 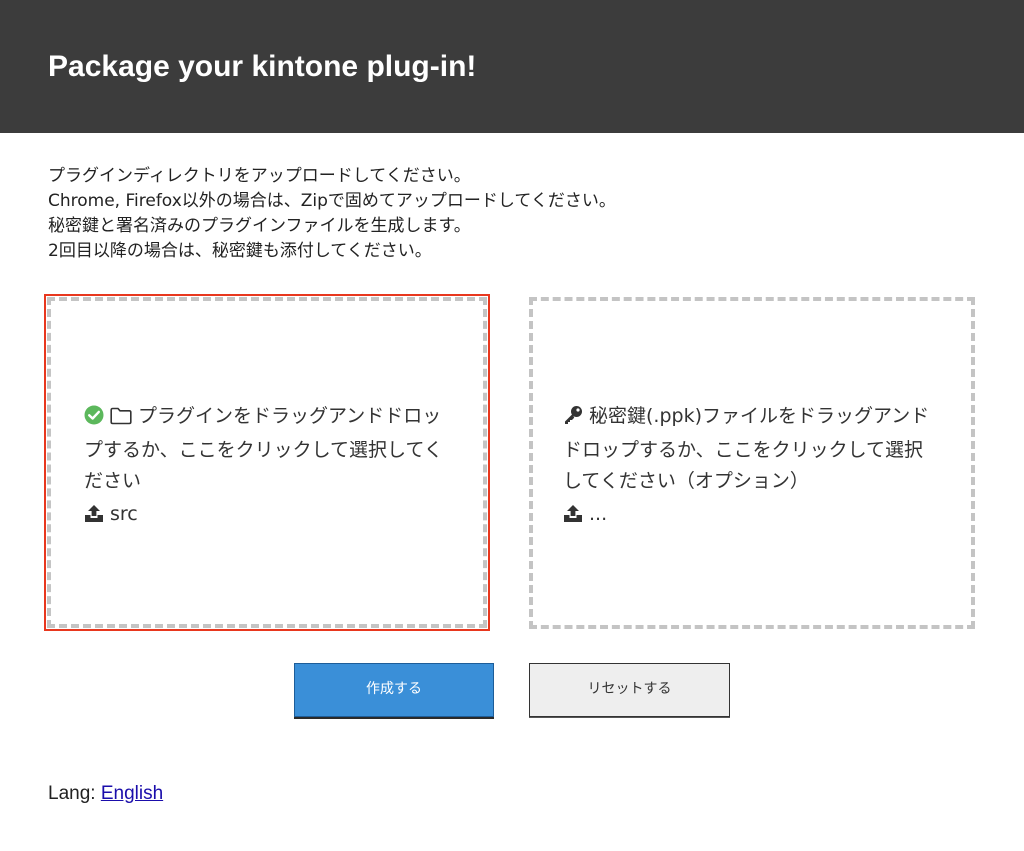 What do you see at coordinates (268, 516) in the screenshot?
I see `plugin-file-row: src` at bounding box center [268, 516].